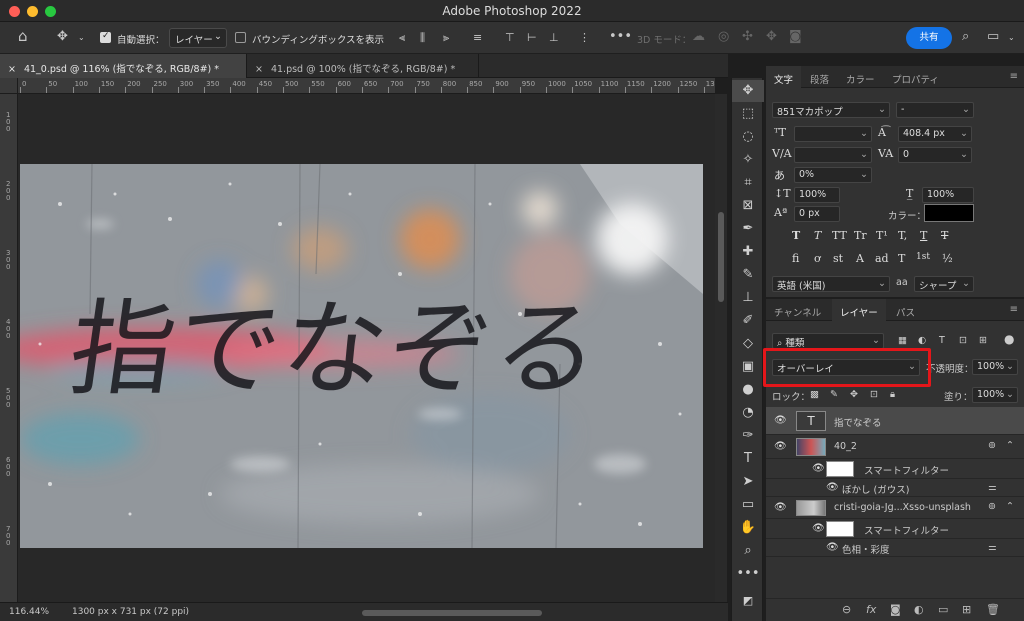 Image resolution: width=1024 pixels, height=621 pixels. Describe the element at coordinates (902, 340) in the screenshot. I see `filter-pixel-icon: ▦` at that location.